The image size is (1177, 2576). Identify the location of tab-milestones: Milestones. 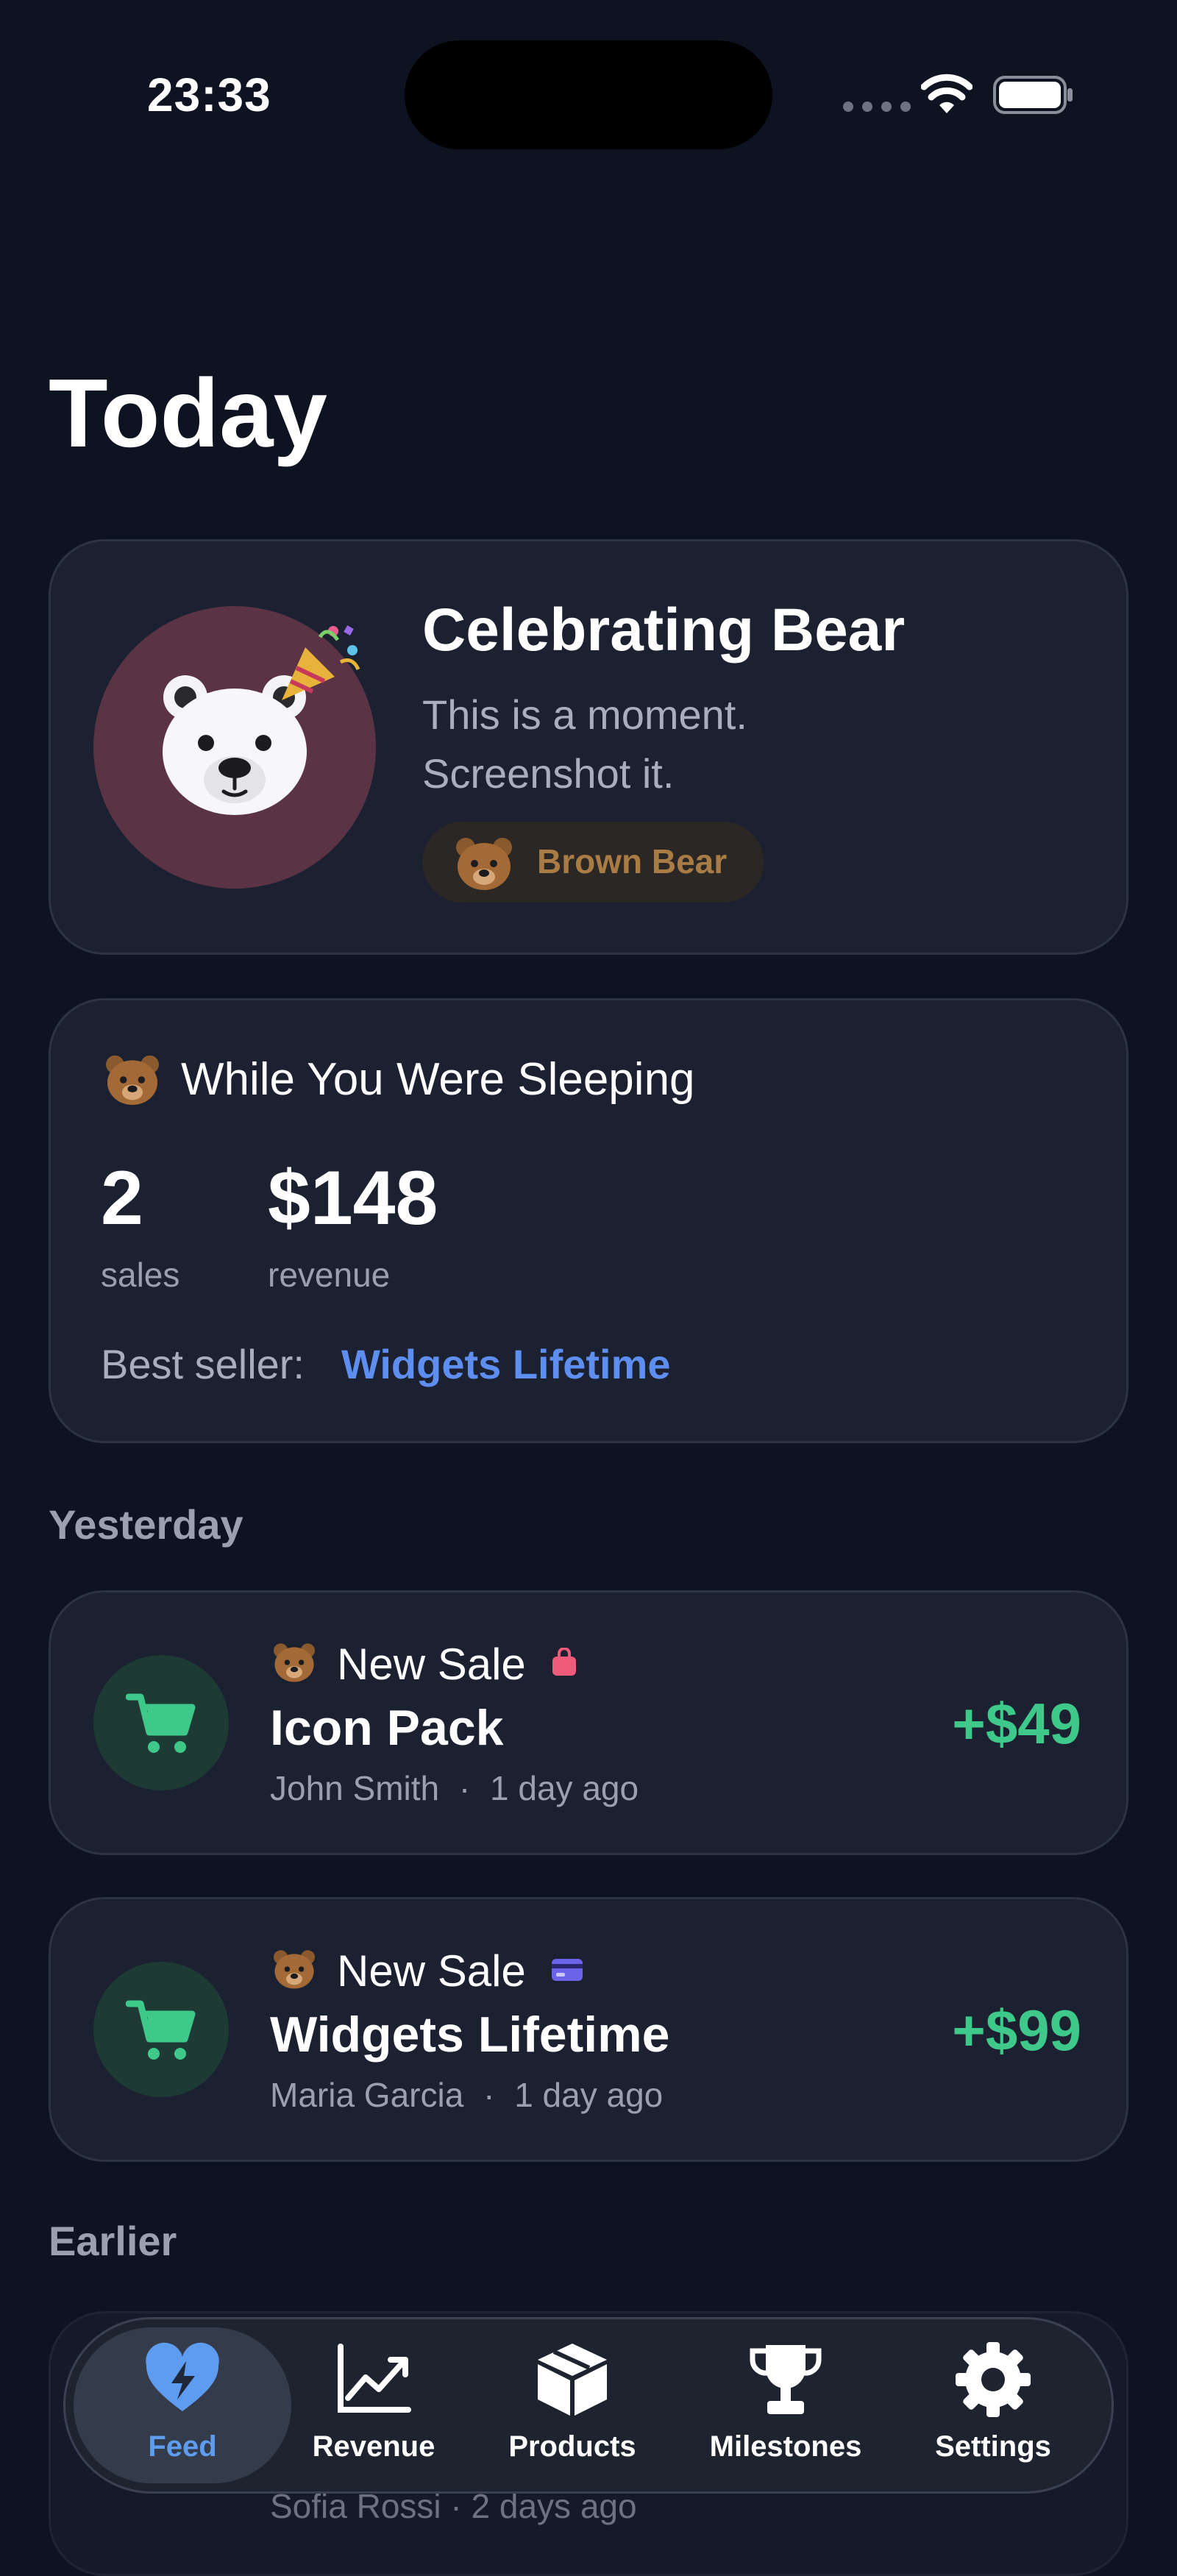
(785, 2409).